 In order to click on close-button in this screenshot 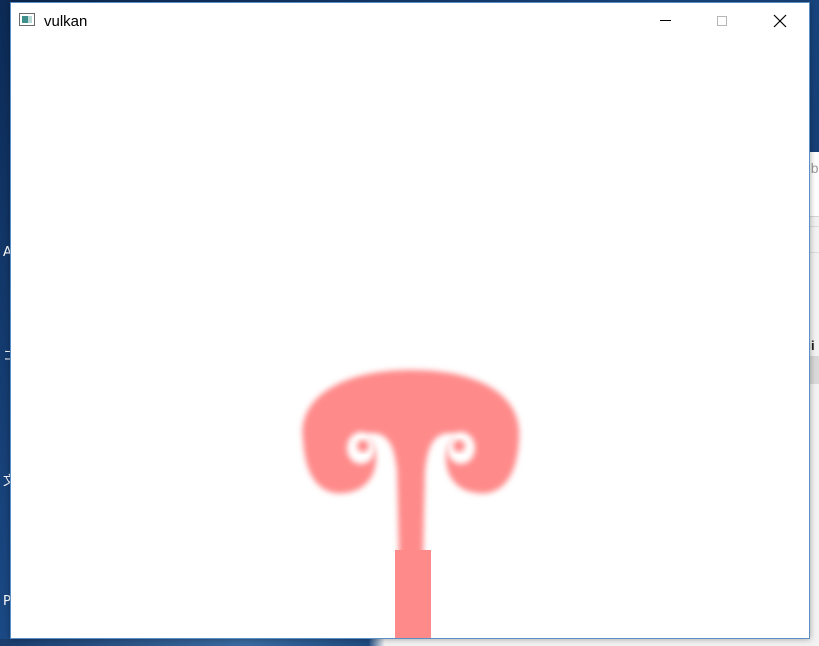, I will do `click(780, 20)`.